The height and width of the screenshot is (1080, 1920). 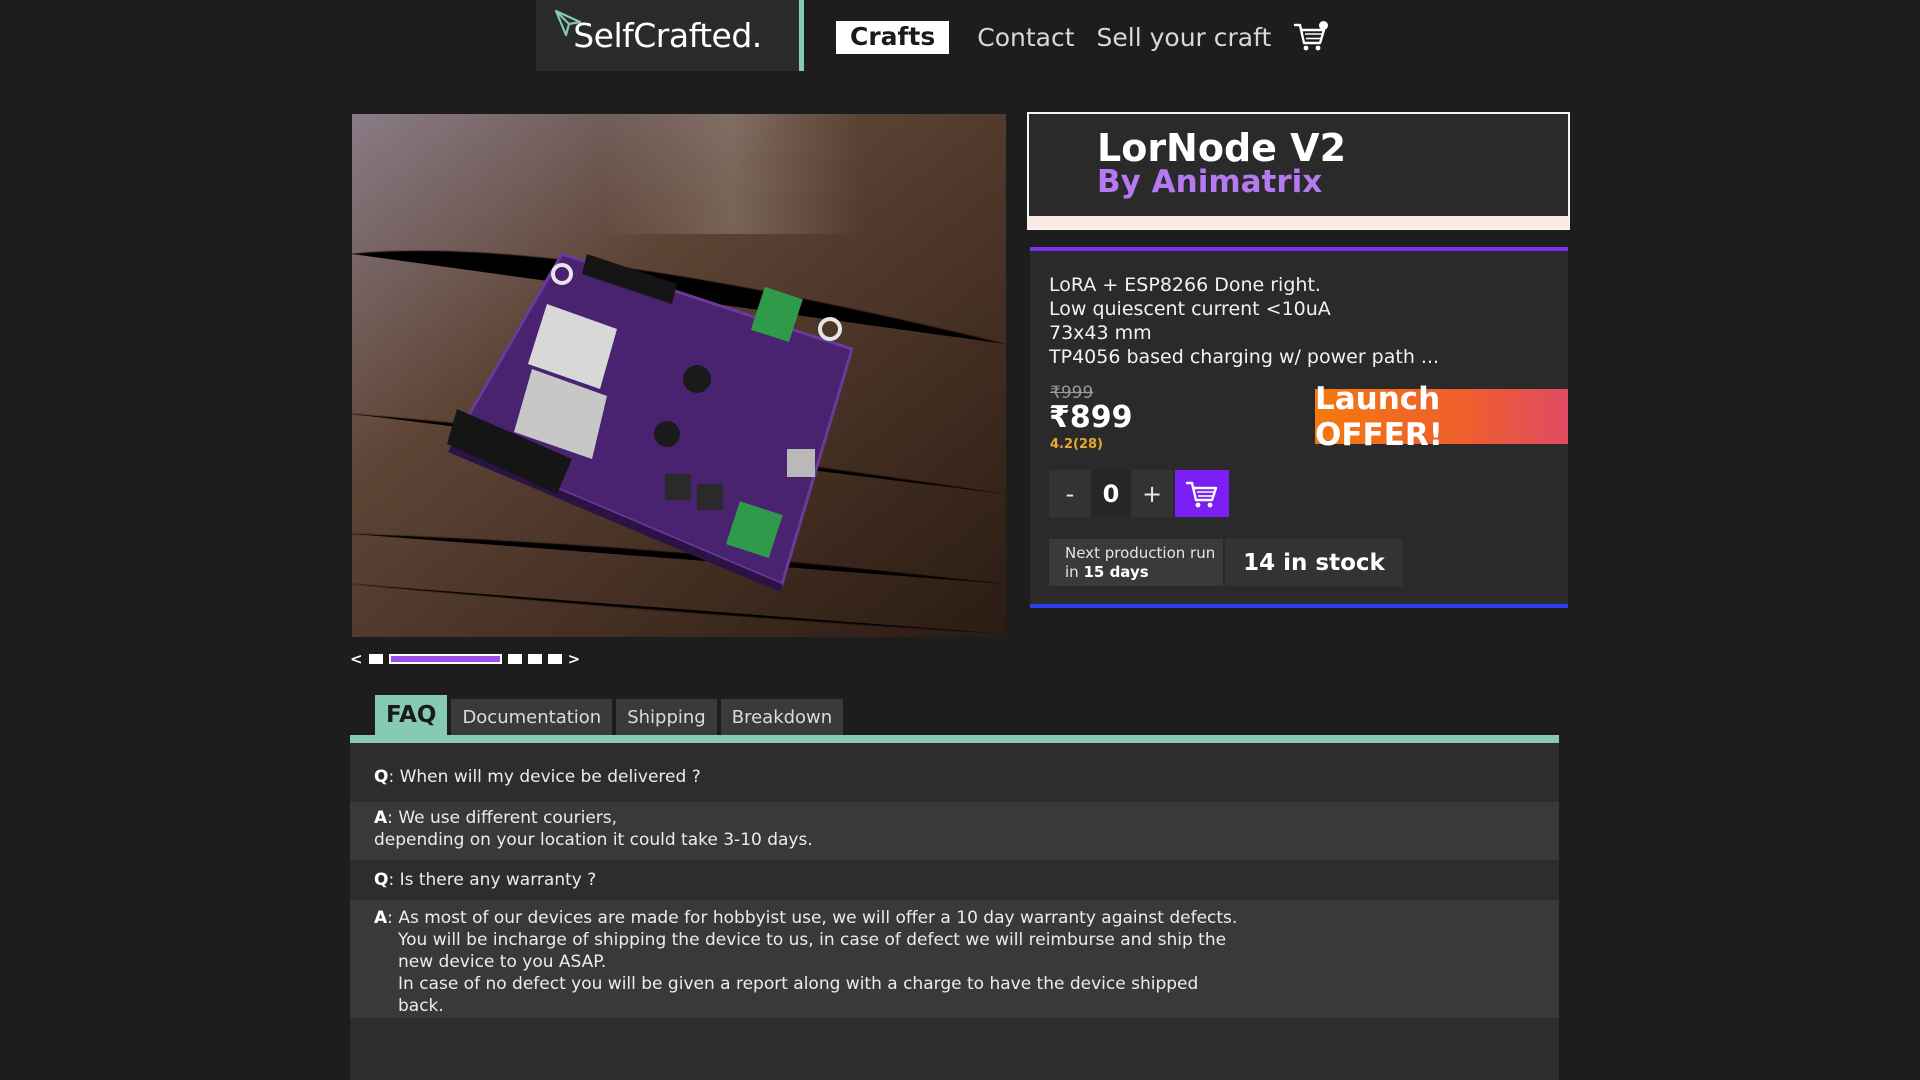 What do you see at coordinates (1314, 562) in the screenshot?
I see `stock-status: 14 in stock` at bounding box center [1314, 562].